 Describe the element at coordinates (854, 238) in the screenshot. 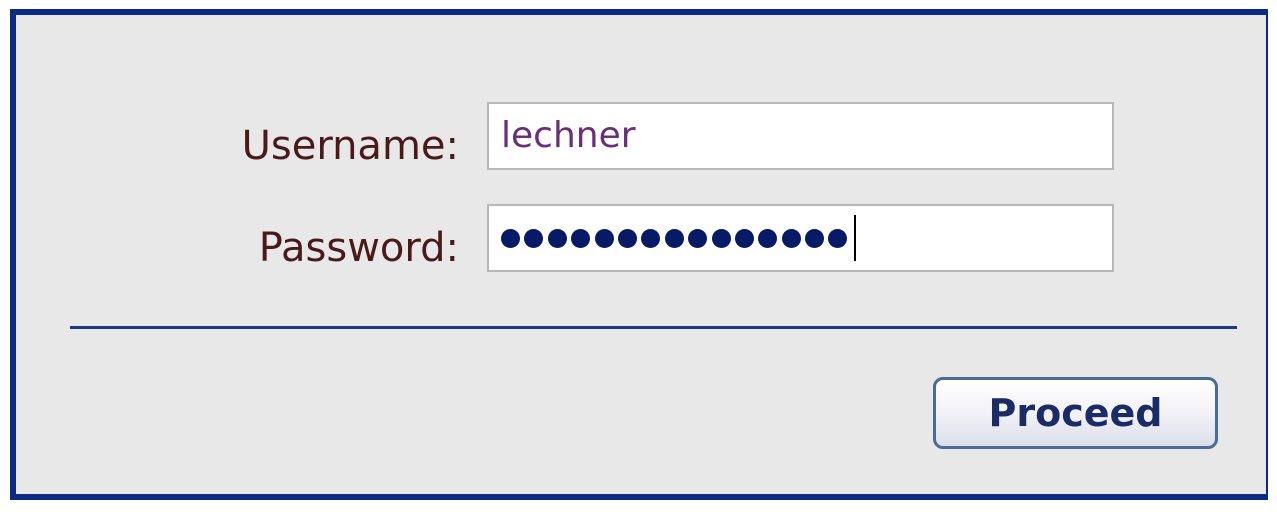

I see `text-caret` at that location.